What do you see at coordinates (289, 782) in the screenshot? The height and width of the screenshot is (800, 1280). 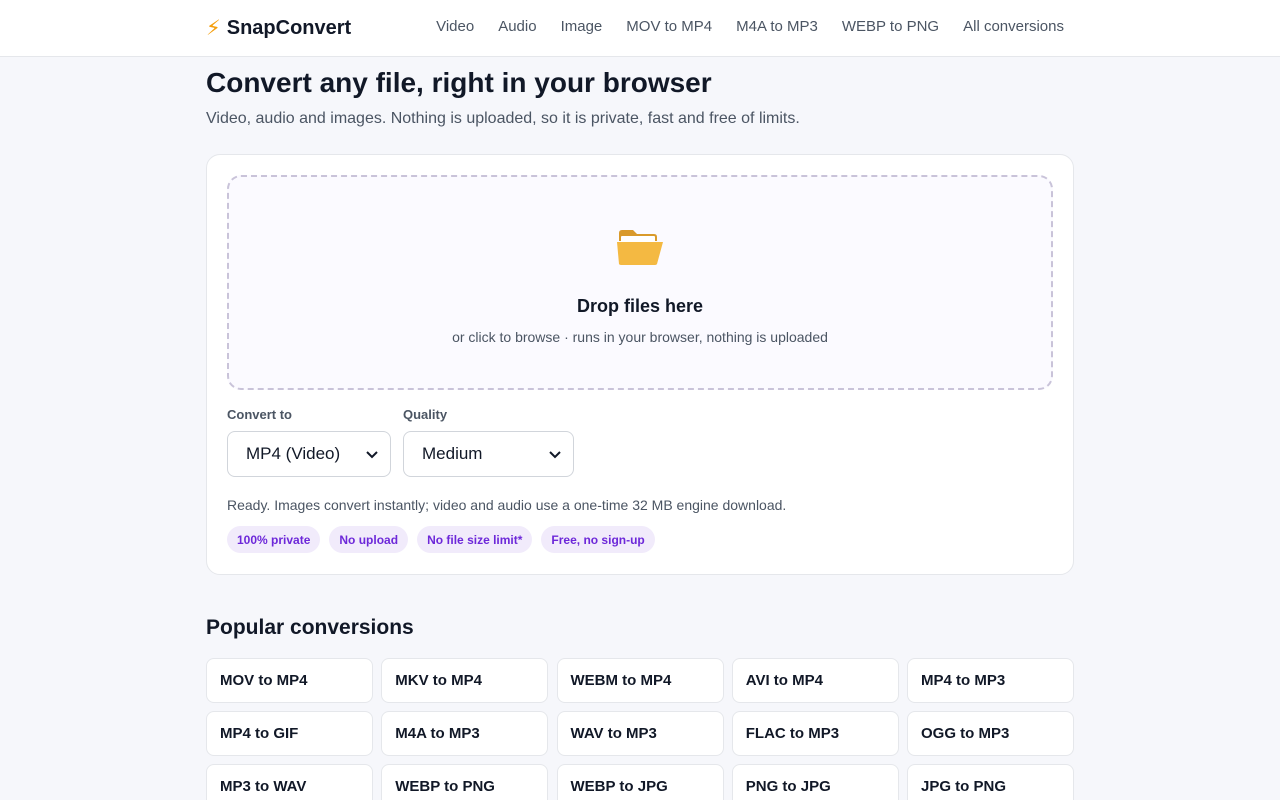 I see `conversion-link: MP3 to WAV` at bounding box center [289, 782].